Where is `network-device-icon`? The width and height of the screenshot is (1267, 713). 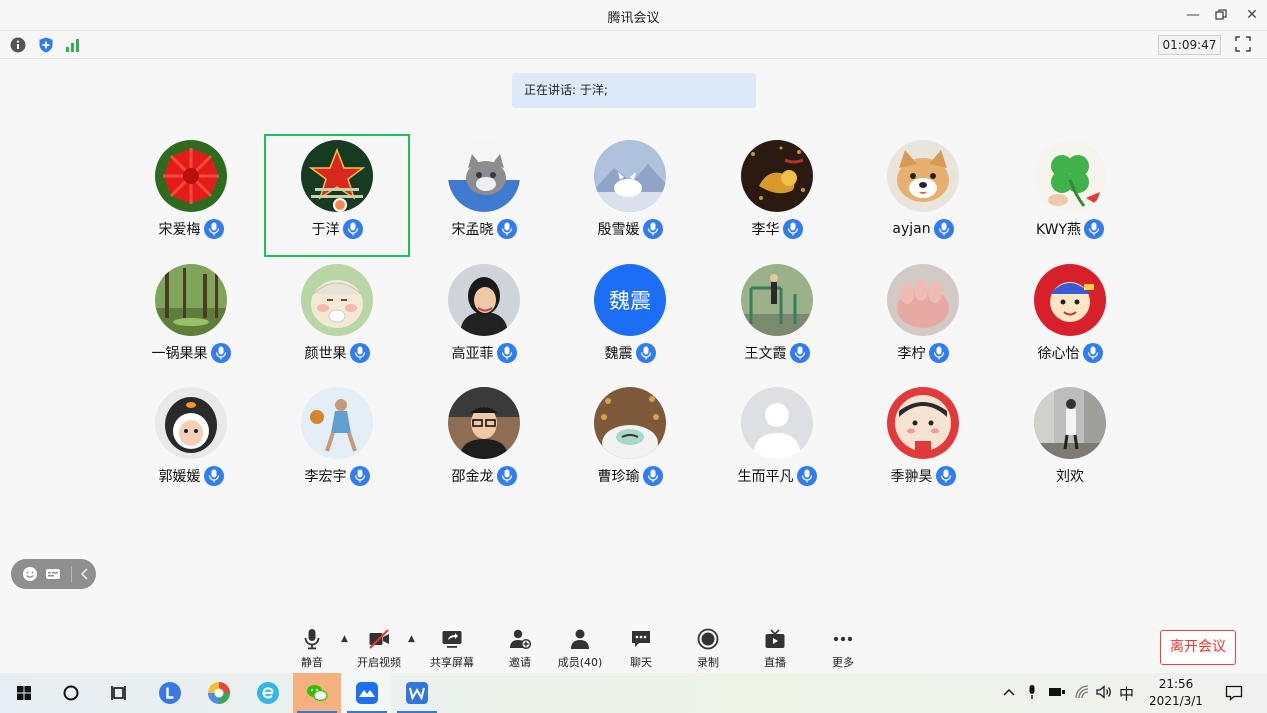
network-device-icon is located at coordinates (1057, 692).